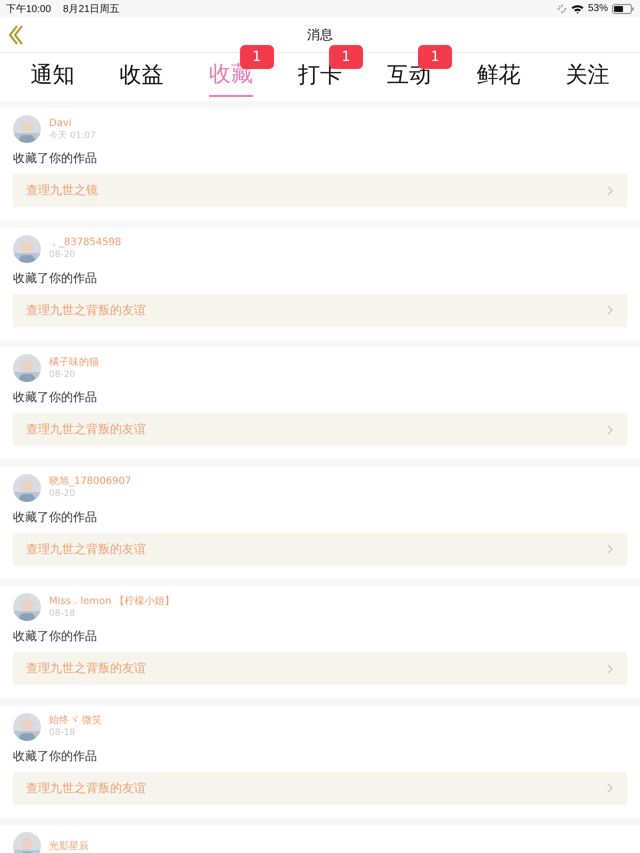 This screenshot has width=640, height=853. What do you see at coordinates (587, 75) in the screenshot?
I see `tab: 关注` at bounding box center [587, 75].